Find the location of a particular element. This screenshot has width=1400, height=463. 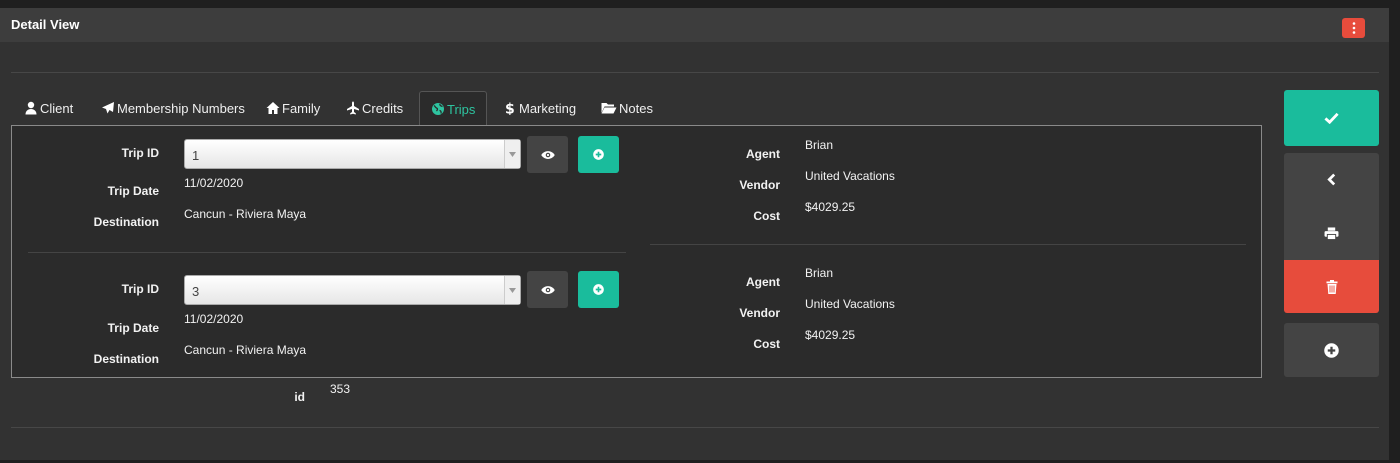

record-id-value: 353 is located at coordinates (340, 389).